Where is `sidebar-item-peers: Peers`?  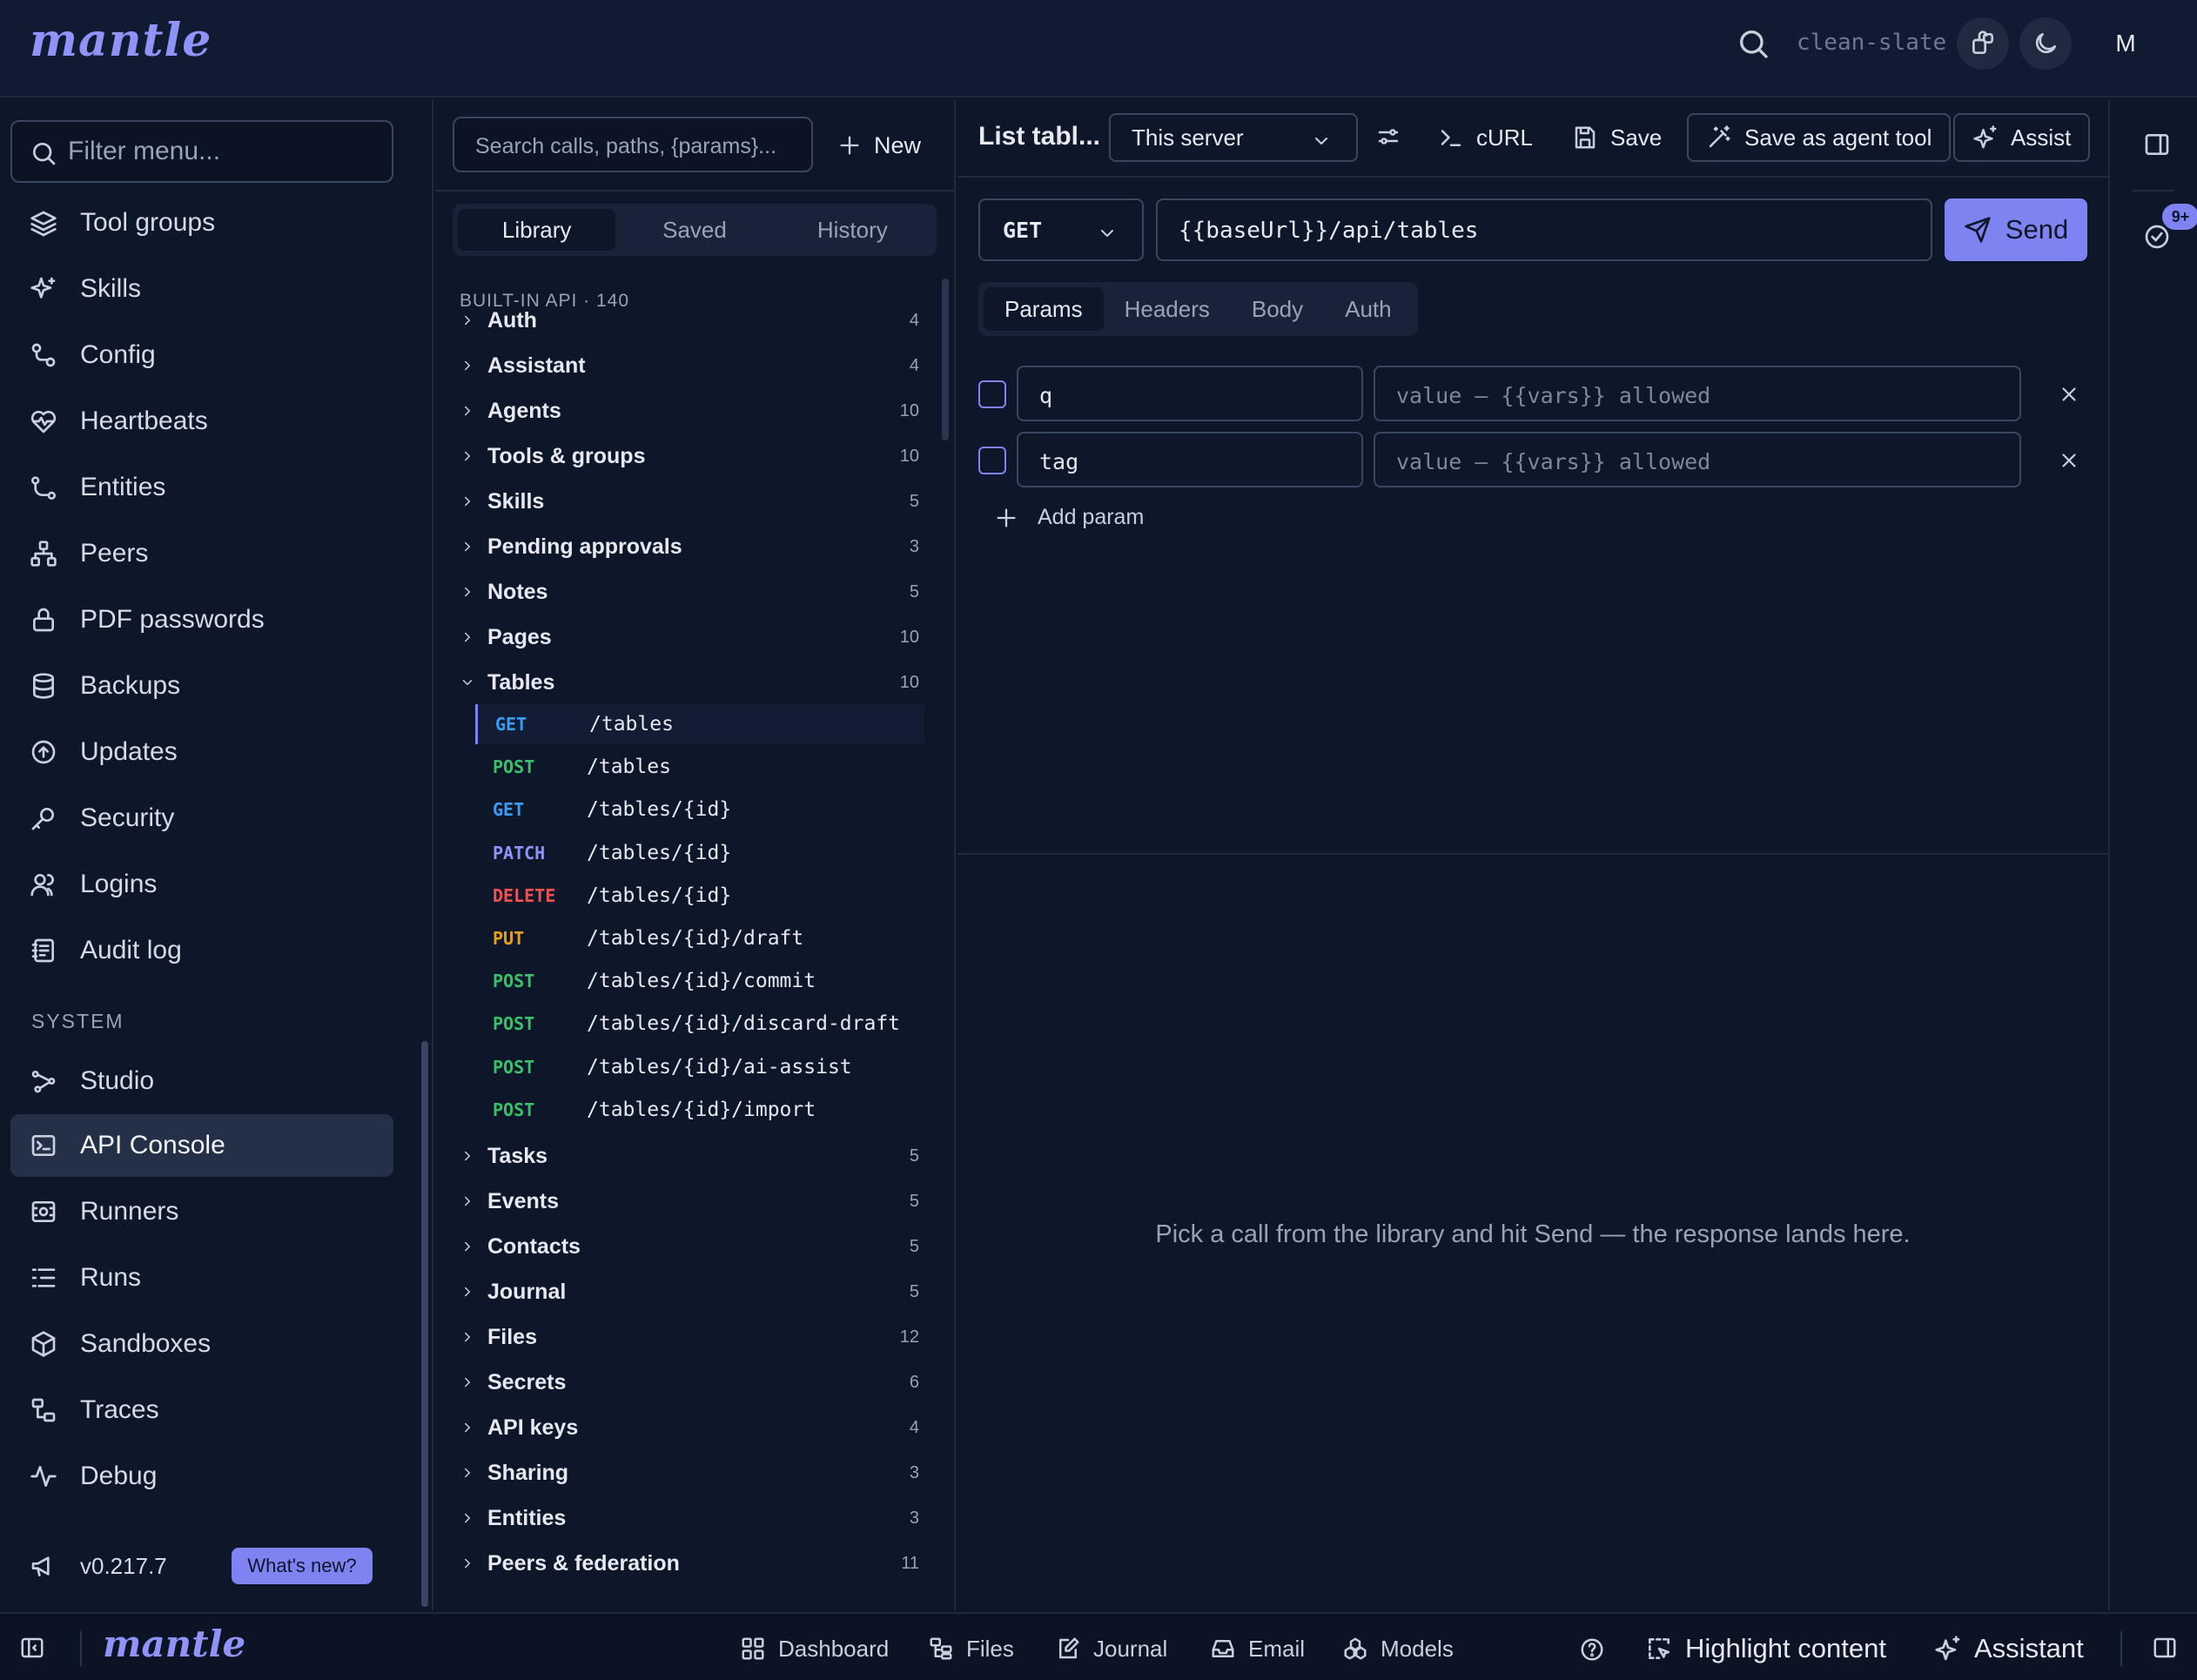 sidebar-item-peers: Peers is located at coordinates (201, 553).